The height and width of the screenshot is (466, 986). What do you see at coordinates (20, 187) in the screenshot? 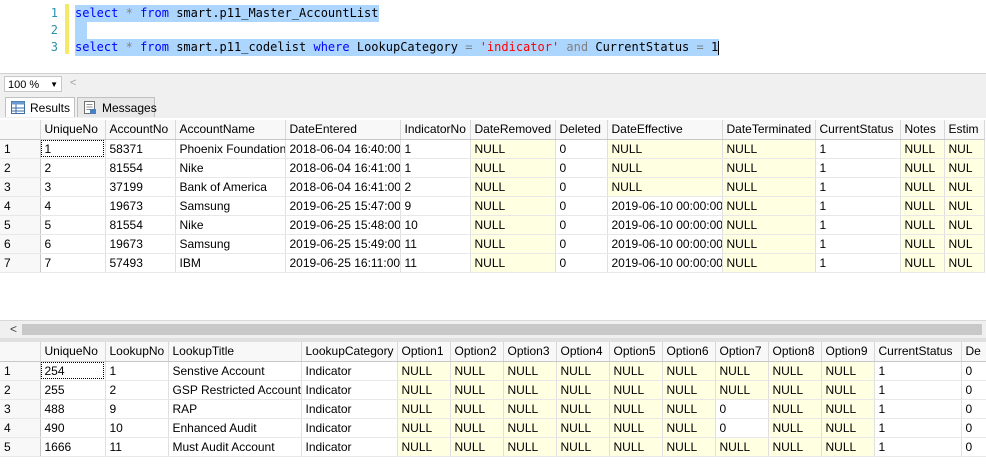
I see `row-number: 3` at bounding box center [20, 187].